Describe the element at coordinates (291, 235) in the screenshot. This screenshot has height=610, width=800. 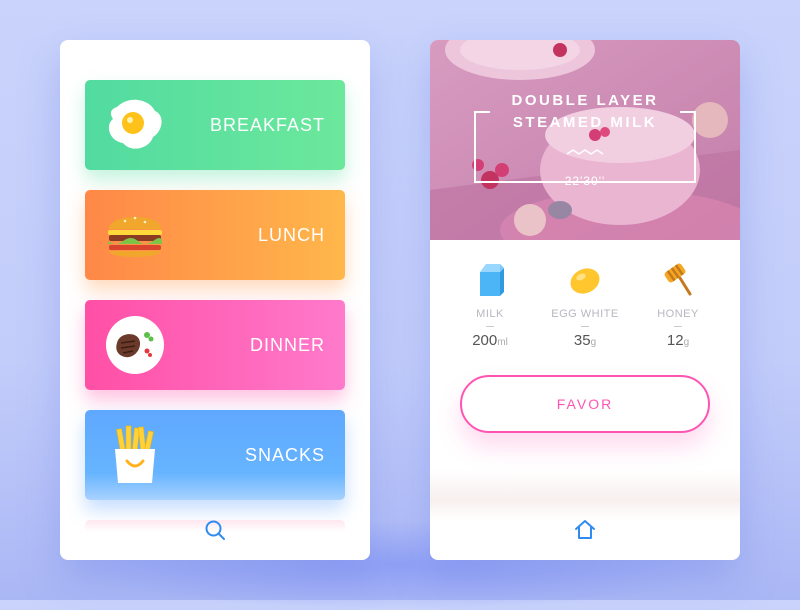
I see `category-label: LUNCH` at that location.